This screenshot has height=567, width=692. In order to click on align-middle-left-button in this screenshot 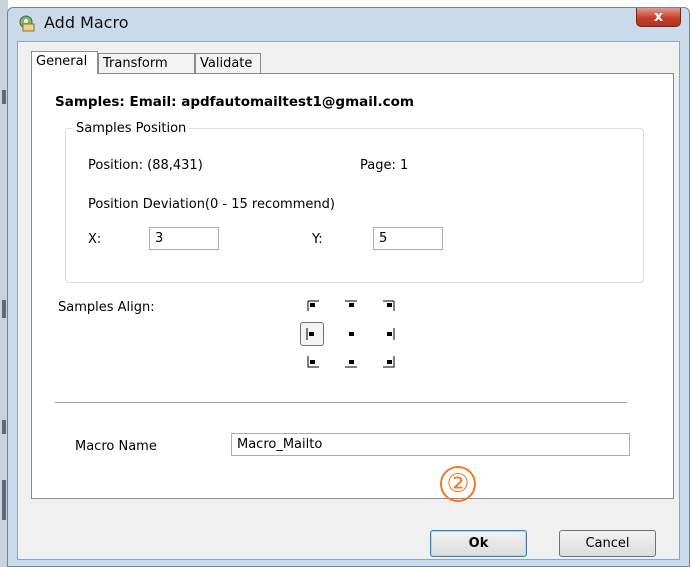, I will do `click(312, 334)`.